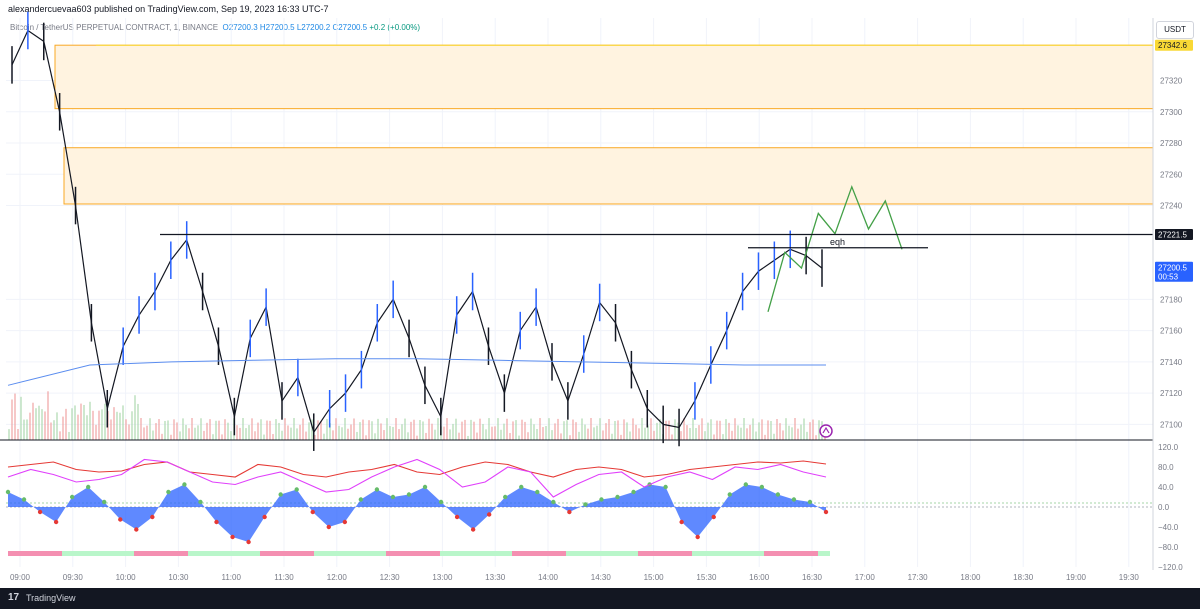 The image size is (1200, 609). What do you see at coordinates (826, 431) in the screenshot?
I see `timer-icon` at bounding box center [826, 431].